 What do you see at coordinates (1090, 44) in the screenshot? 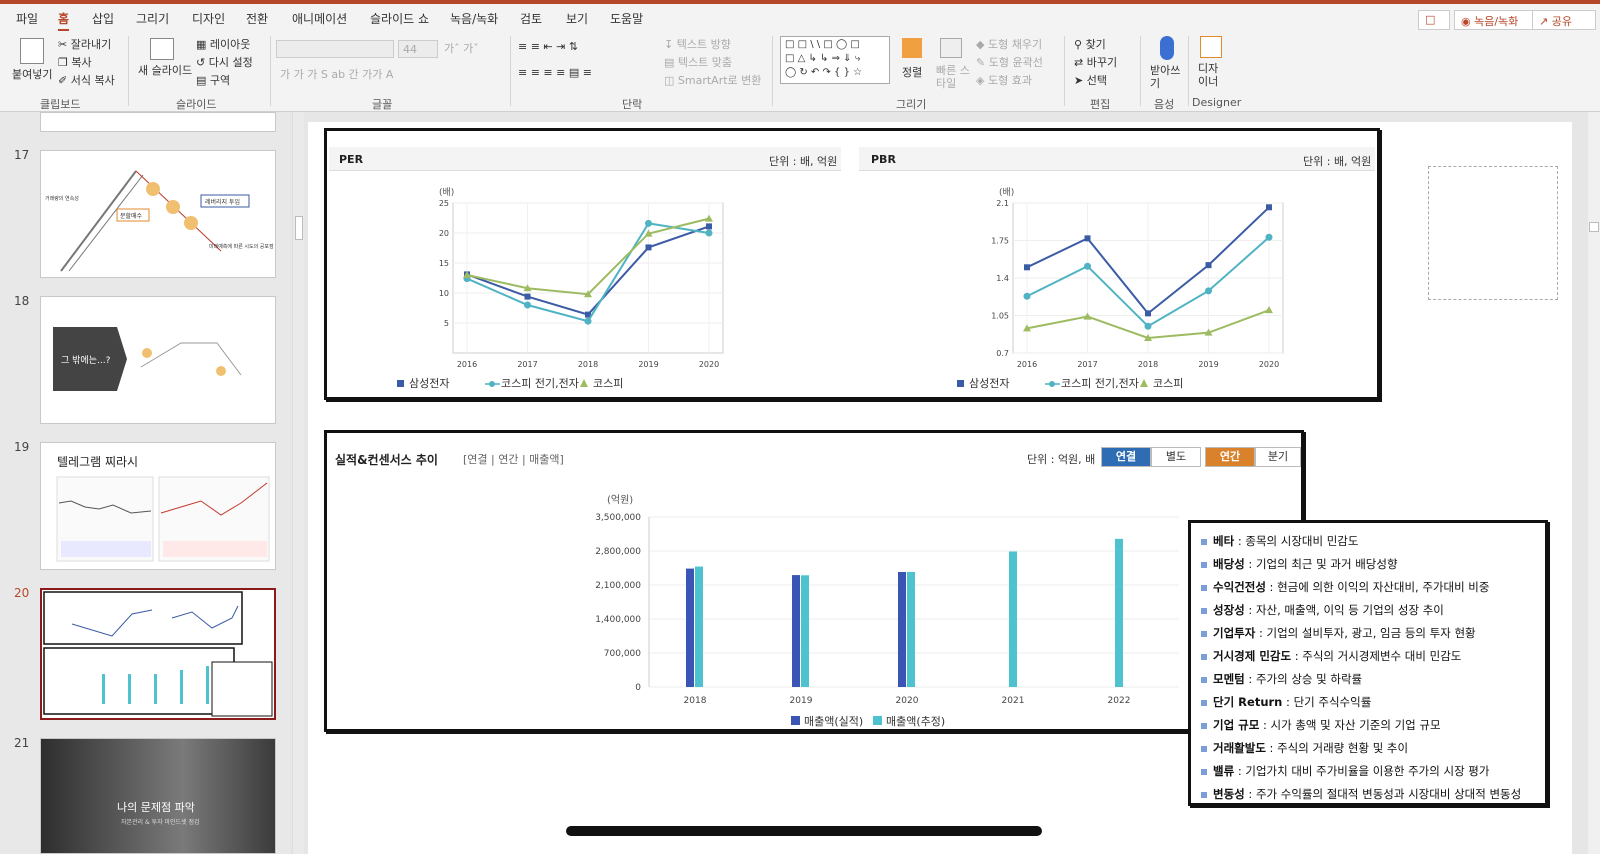
I see `find-button: ⚲ 찾기` at bounding box center [1090, 44].